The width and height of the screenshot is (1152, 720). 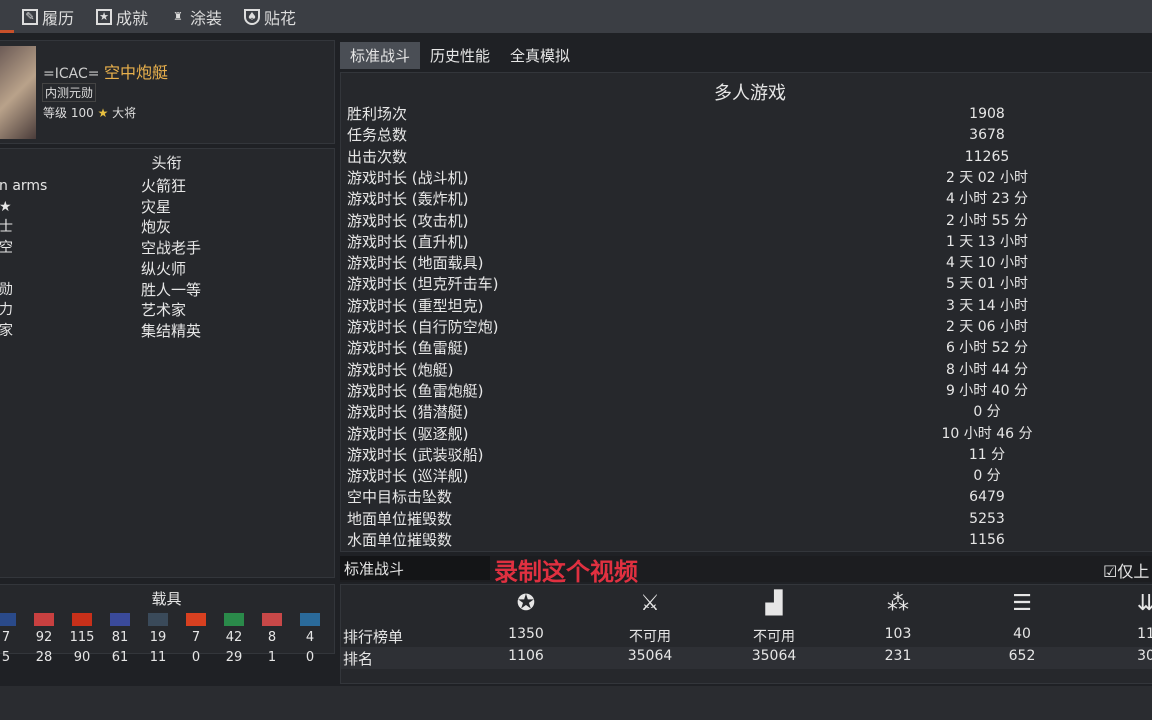 I want to click on rank-value: 231, so click(x=898, y=656).